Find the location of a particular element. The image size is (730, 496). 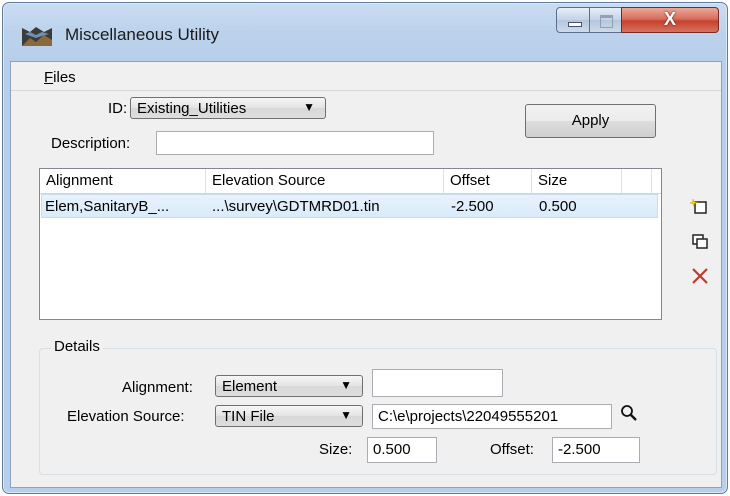

menu-files-accelerator: F is located at coordinates (49, 77).